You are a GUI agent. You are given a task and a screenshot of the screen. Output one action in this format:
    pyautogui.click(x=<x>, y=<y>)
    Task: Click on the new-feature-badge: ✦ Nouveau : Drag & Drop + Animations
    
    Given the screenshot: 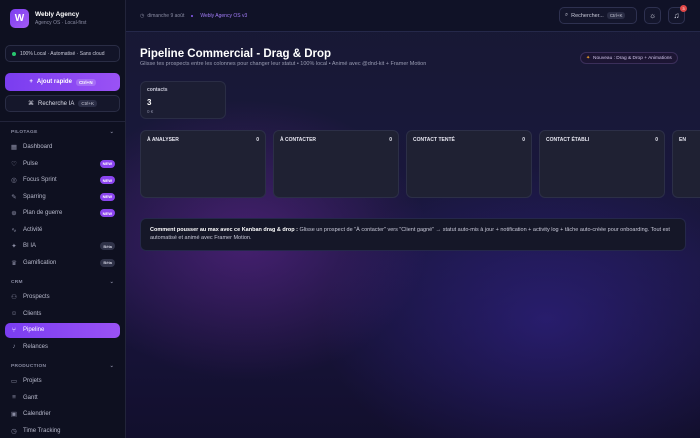 What is the action you would take?
    pyautogui.click(x=629, y=58)
    